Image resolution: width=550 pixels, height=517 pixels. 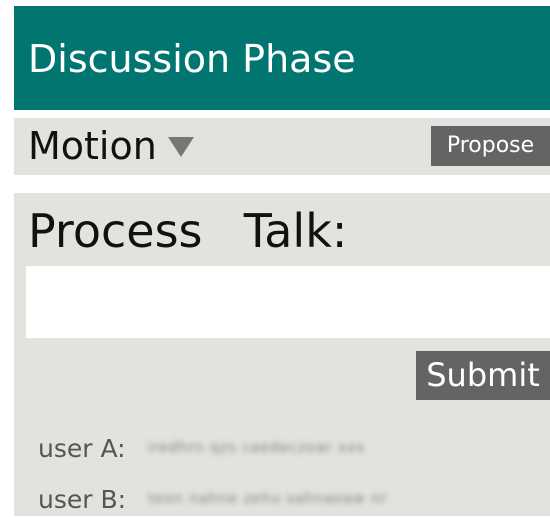 I want to click on message-user: user A:, so click(x=82, y=448).